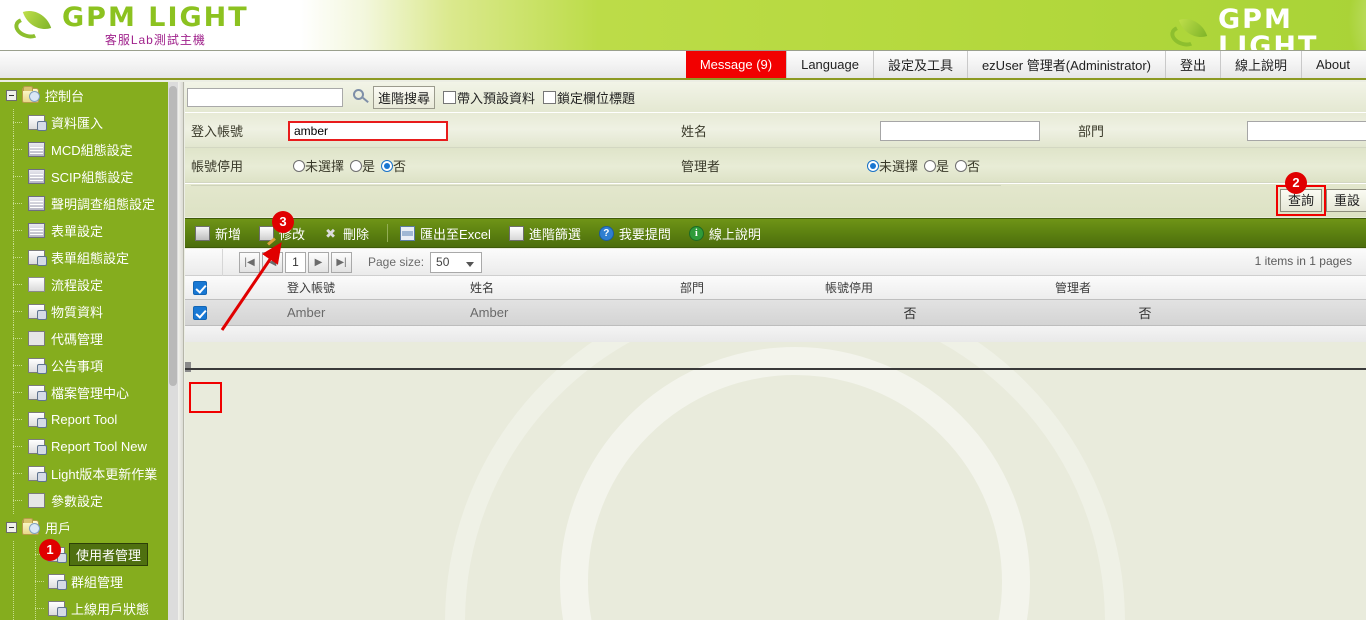  I want to click on sidebar-item-7: 表單組態設定, so click(89, 257).